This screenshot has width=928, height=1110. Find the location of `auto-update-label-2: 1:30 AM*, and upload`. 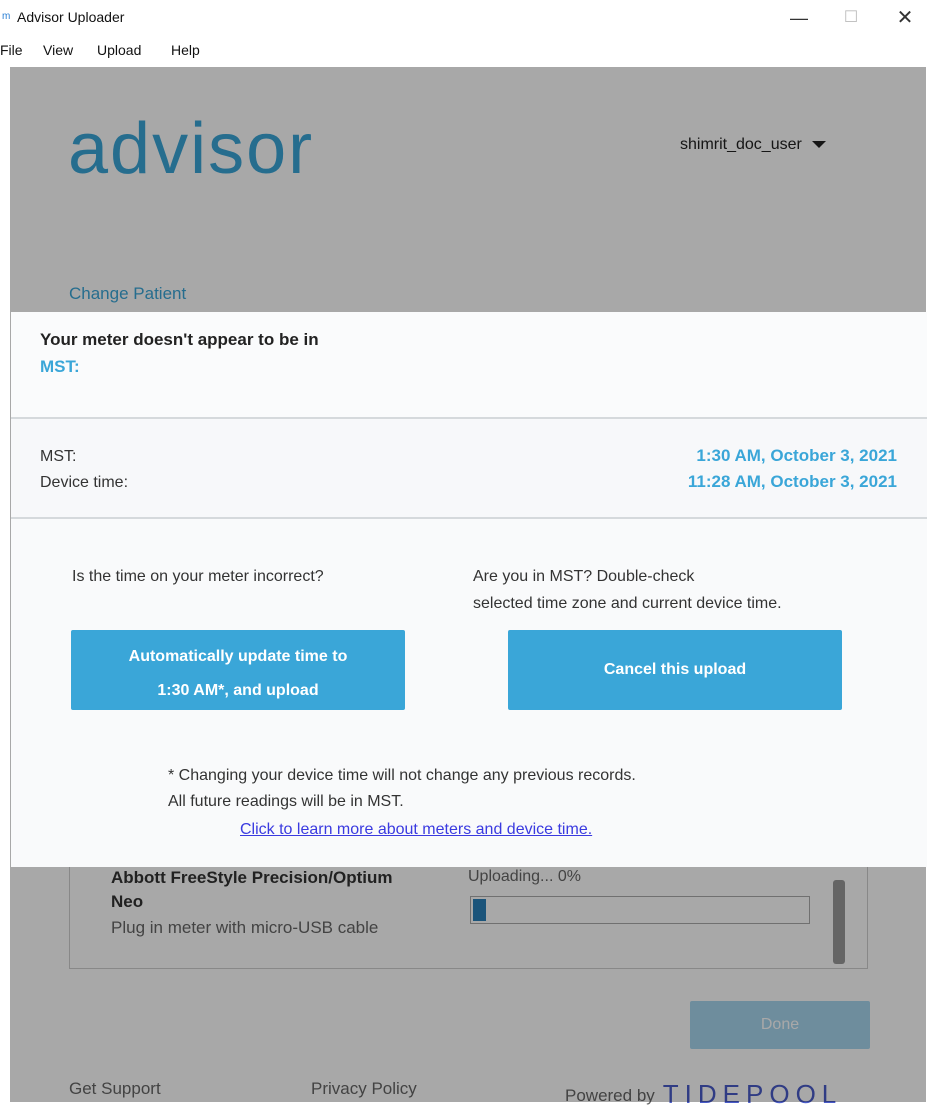

auto-update-label-2: 1:30 AM*, and upload is located at coordinates (238, 690).